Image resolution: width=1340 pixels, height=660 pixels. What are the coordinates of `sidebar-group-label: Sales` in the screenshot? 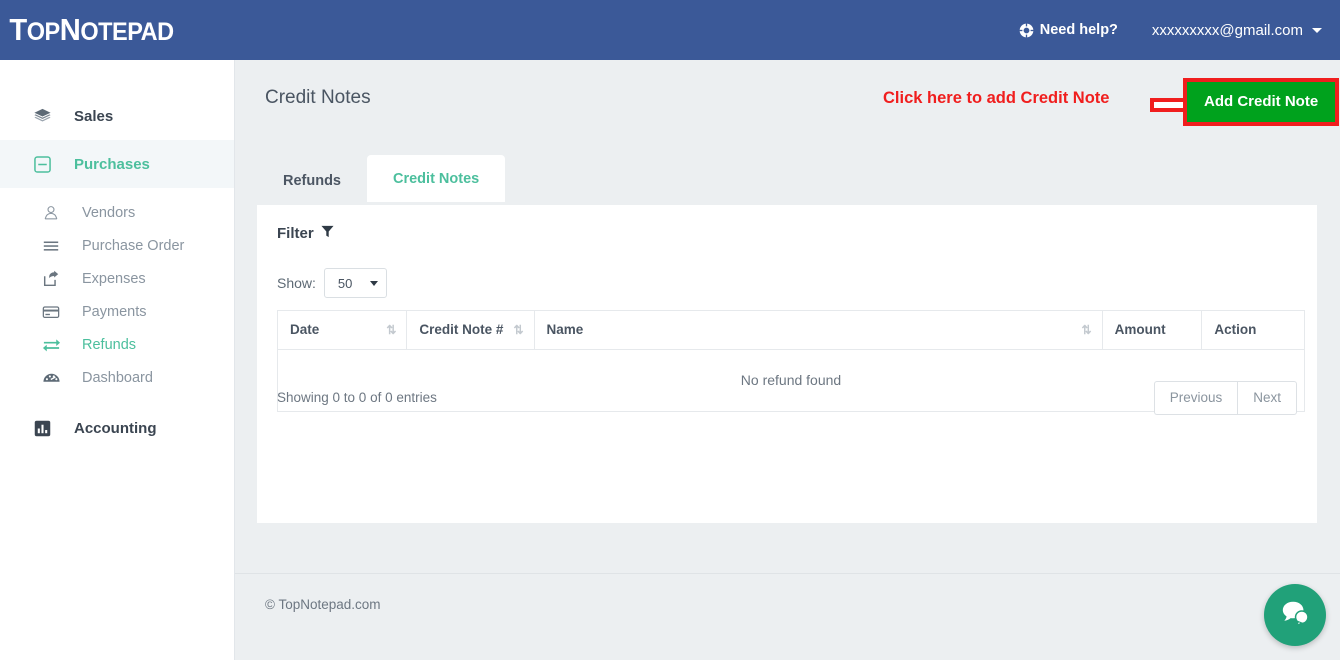 It's located at (94, 116).